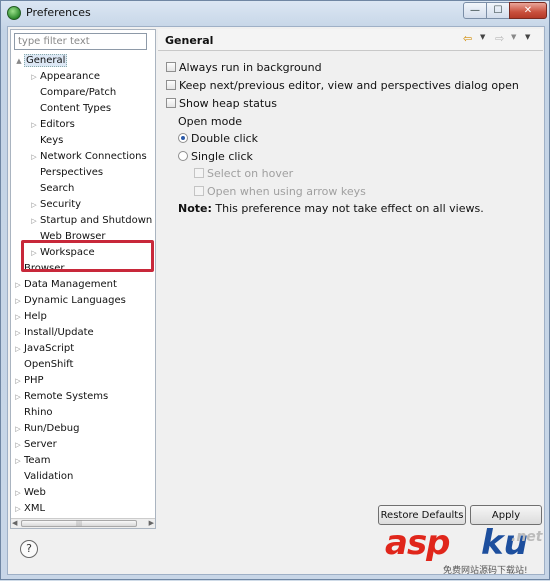  What do you see at coordinates (70, 284) in the screenshot?
I see `tree-item-label: Data Management` at bounding box center [70, 284].